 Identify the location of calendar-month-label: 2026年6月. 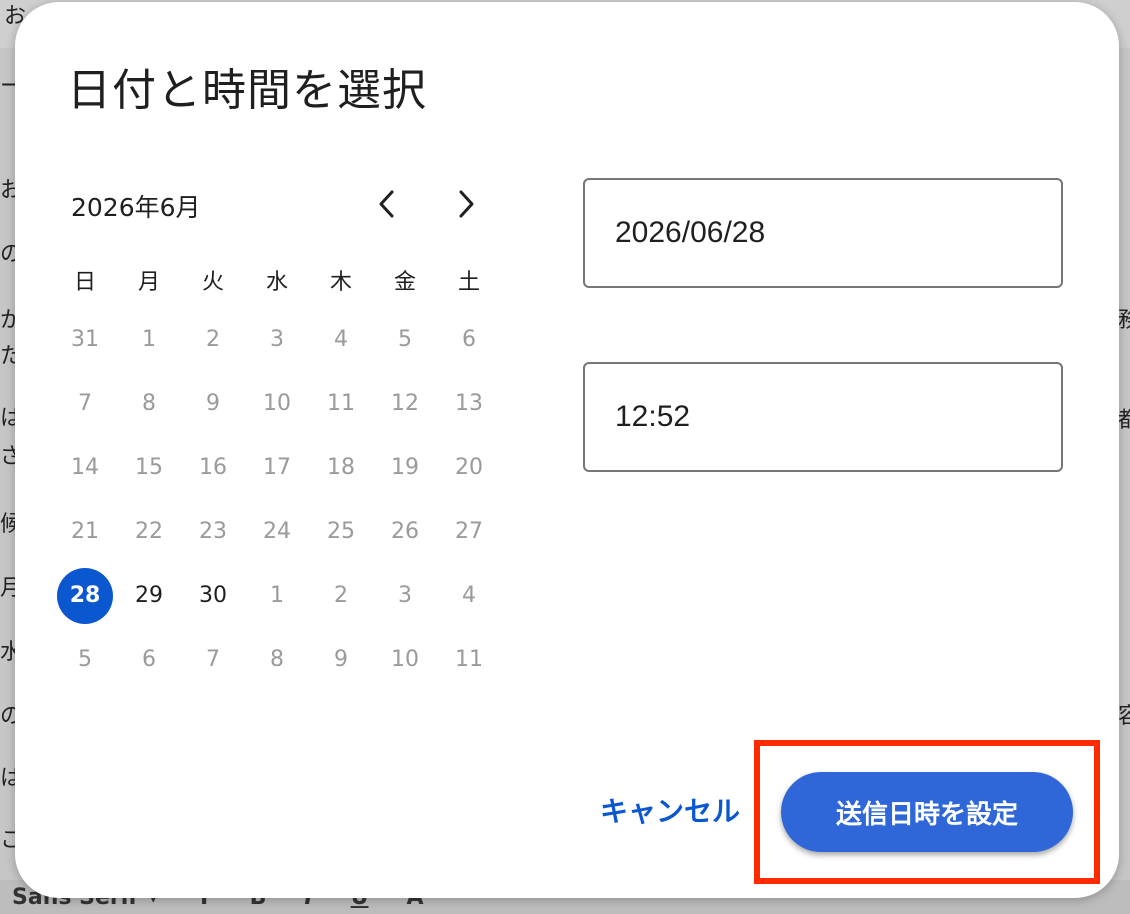
(136, 207).